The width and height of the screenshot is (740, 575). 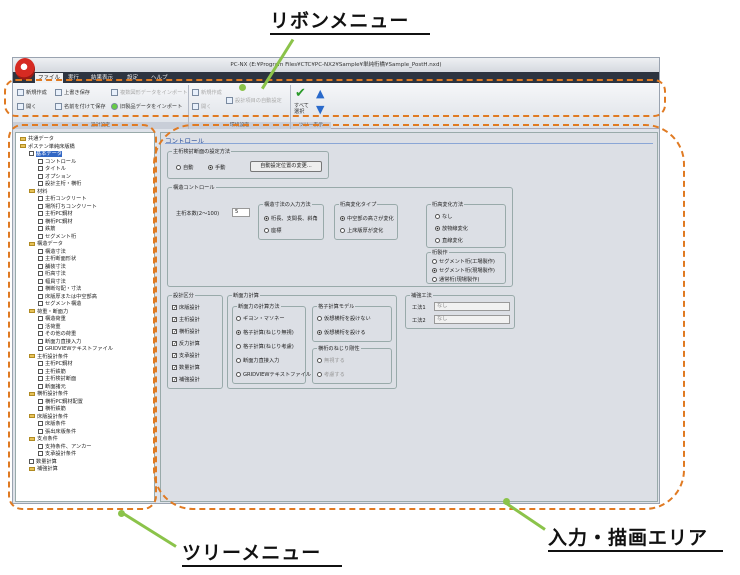 What do you see at coordinates (335, 98) in the screenshot?
I see `highlight-ribbon` at bounding box center [335, 98].